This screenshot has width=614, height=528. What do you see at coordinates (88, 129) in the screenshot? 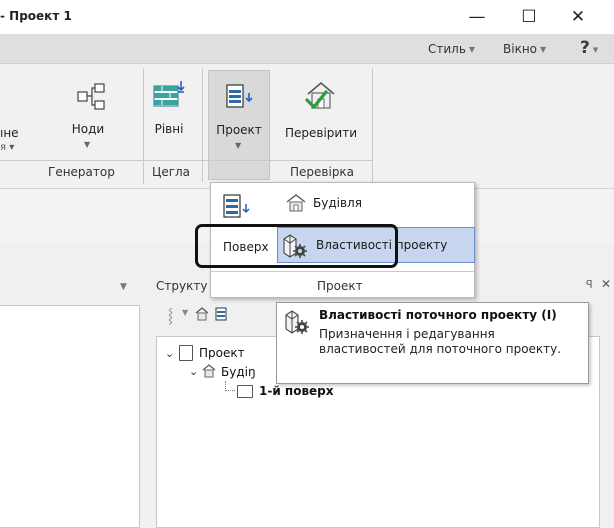
I see `nodes-button-label: Ноди` at bounding box center [88, 129].